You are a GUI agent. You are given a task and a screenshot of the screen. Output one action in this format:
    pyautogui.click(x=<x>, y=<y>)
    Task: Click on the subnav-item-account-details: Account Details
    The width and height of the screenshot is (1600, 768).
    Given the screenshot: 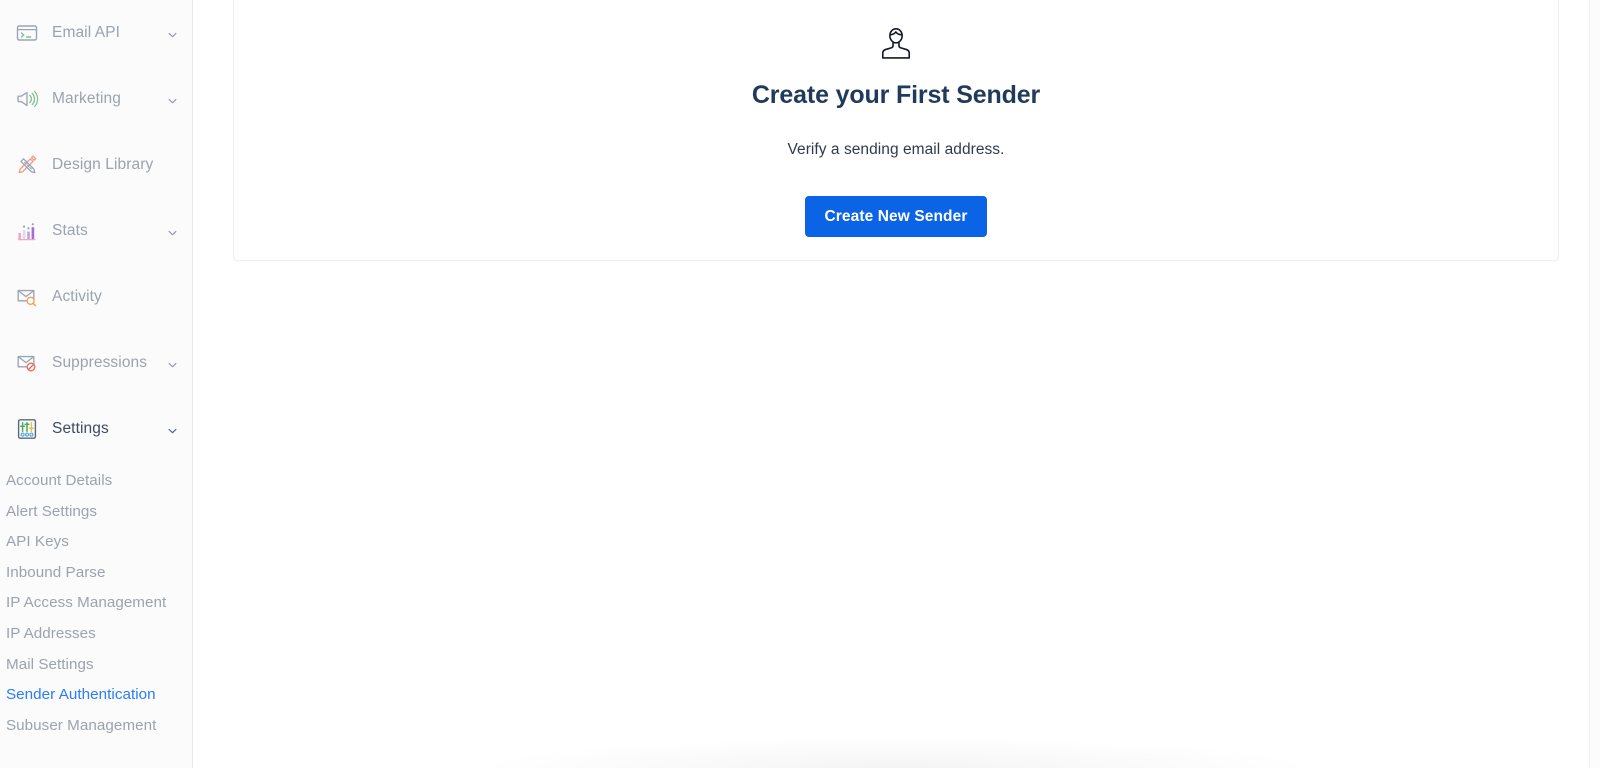 What is the action you would take?
    pyautogui.click(x=96, y=481)
    